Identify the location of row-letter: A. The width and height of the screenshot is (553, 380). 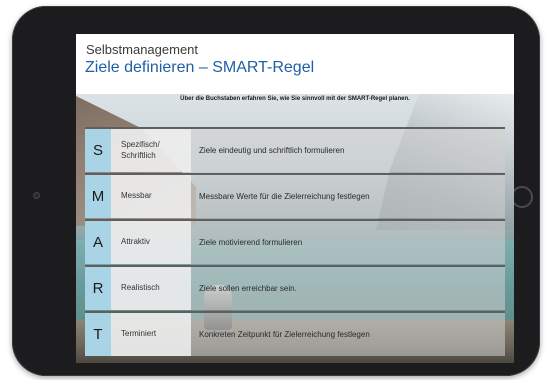
(98, 242).